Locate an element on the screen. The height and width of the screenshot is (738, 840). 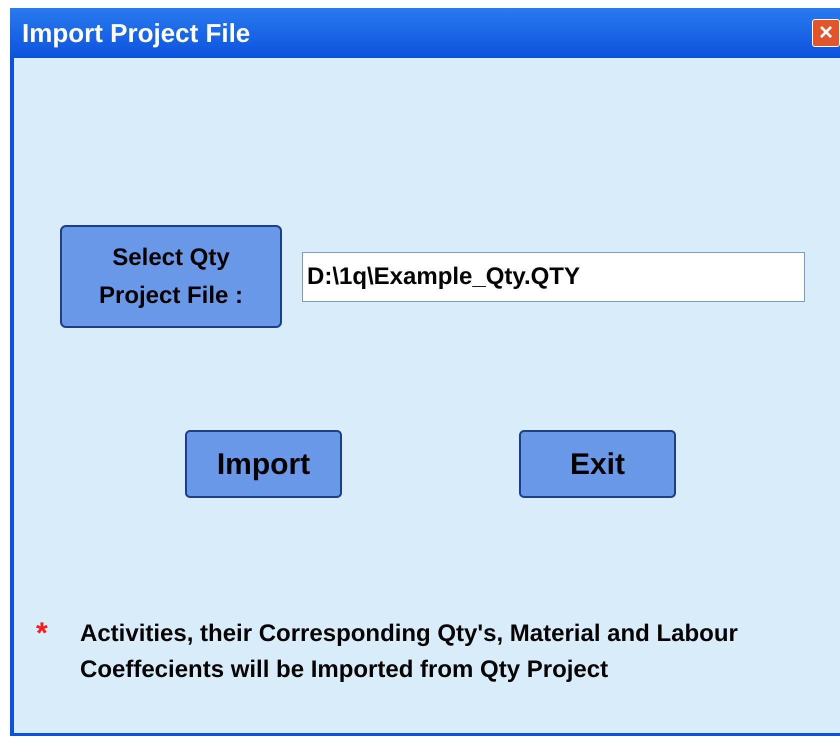
file-path-field: D:\1q\Example_Qty.QTY is located at coordinates (553, 277).